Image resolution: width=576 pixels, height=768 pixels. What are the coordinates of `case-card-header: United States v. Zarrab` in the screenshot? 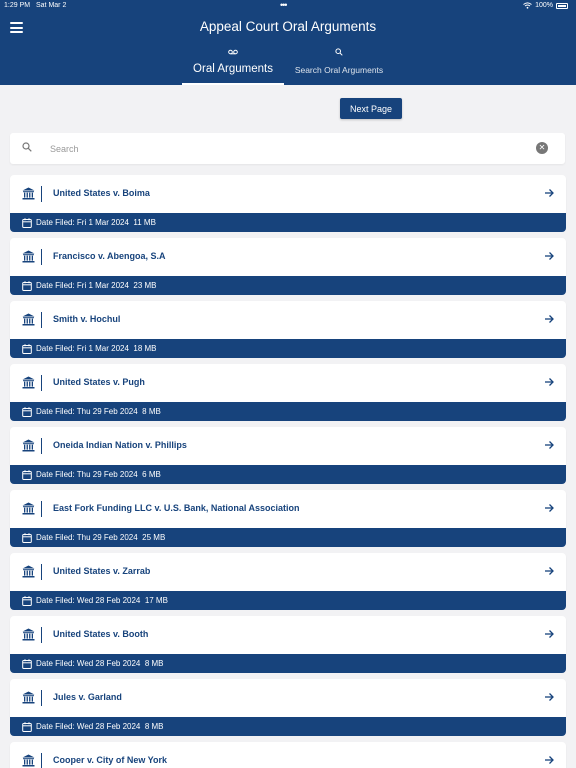 It's located at (288, 572).